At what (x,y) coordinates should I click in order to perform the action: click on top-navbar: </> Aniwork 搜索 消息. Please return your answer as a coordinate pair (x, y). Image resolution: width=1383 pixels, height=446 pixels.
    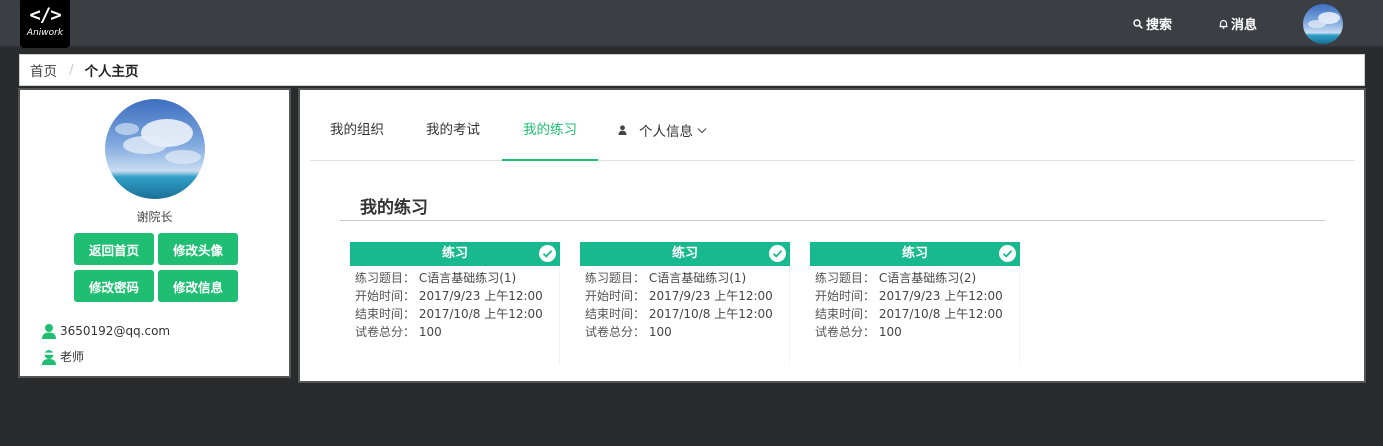
    Looking at the image, I should click on (691, 24).